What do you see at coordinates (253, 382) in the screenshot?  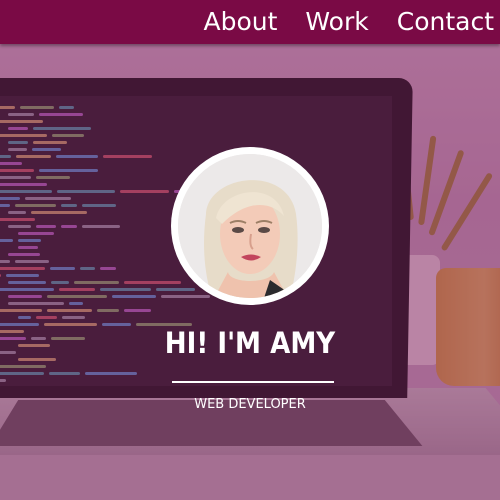 I see `hero-divider` at bounding box center [253, 382].